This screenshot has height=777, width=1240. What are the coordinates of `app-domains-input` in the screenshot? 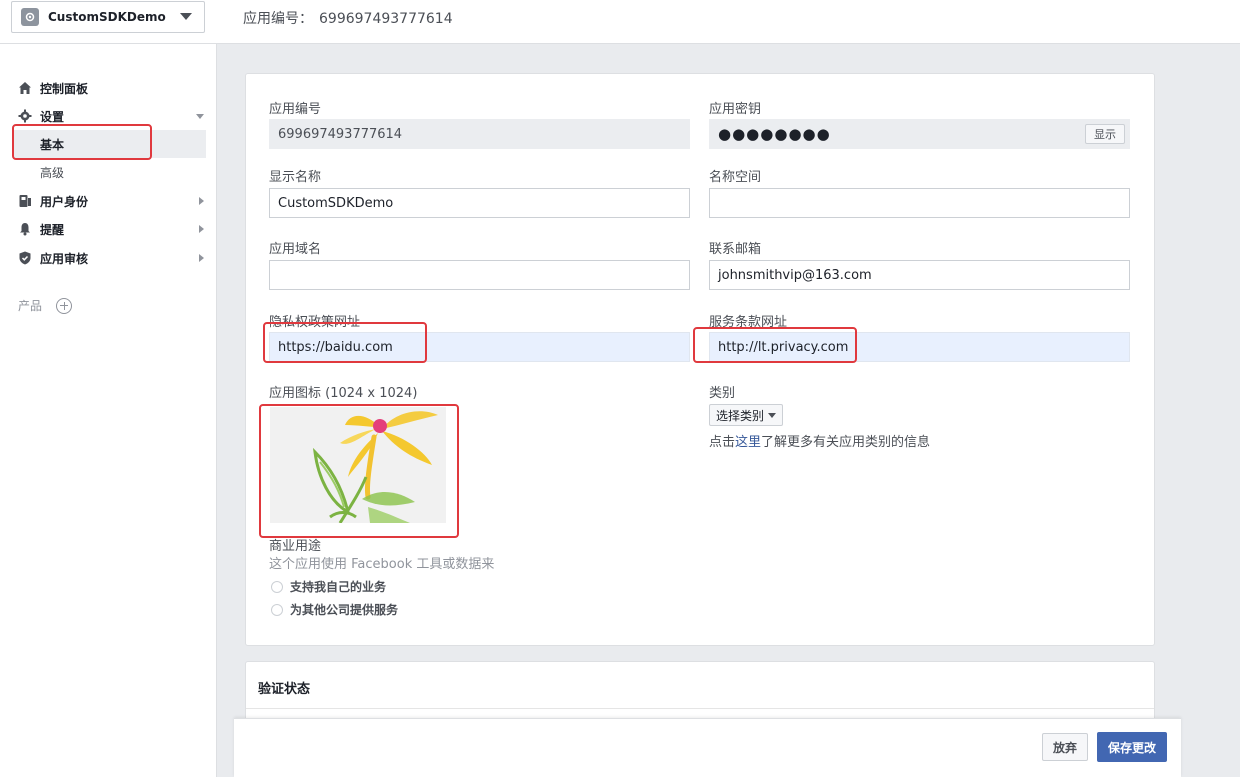 It's located at (479, 275).